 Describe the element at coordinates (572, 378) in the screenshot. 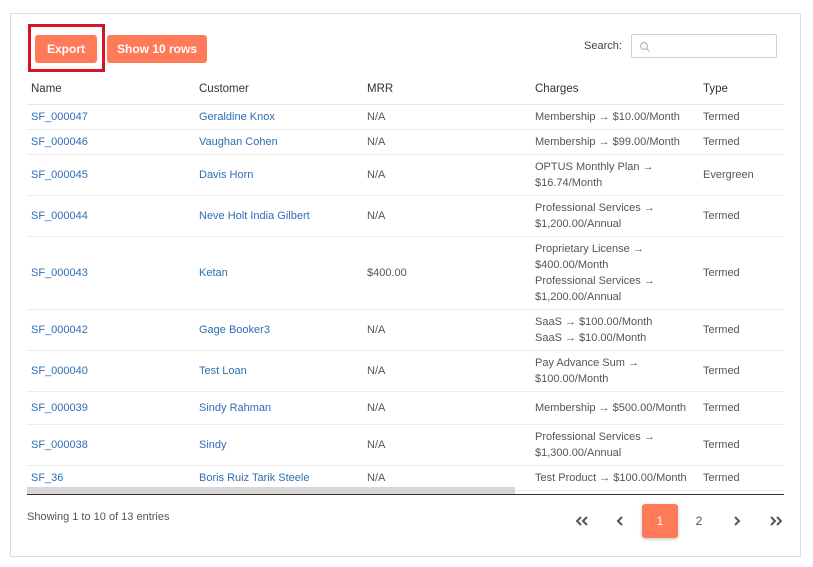

I see `charge-line: $100.00/Month` at that location.